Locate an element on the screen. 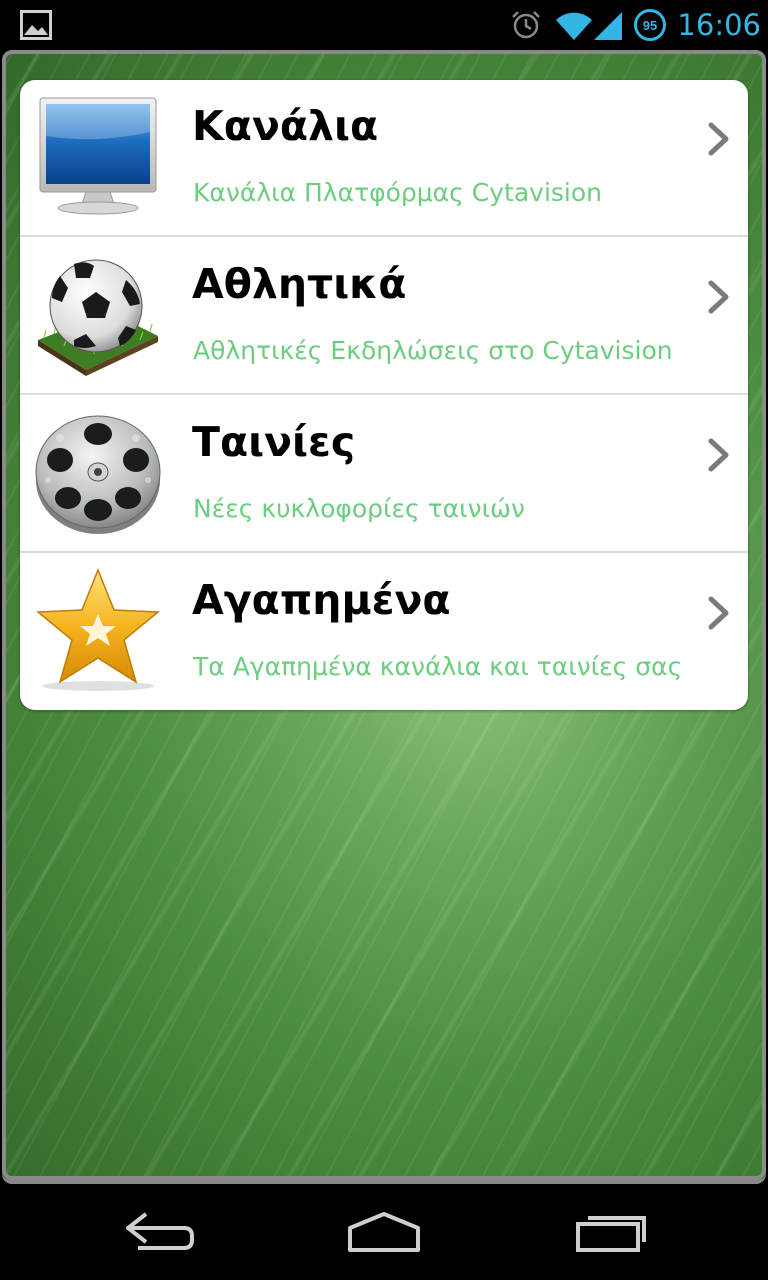 This screenshot has height=1280, width=768. alarm-icon is located at coordinates (526, 25).